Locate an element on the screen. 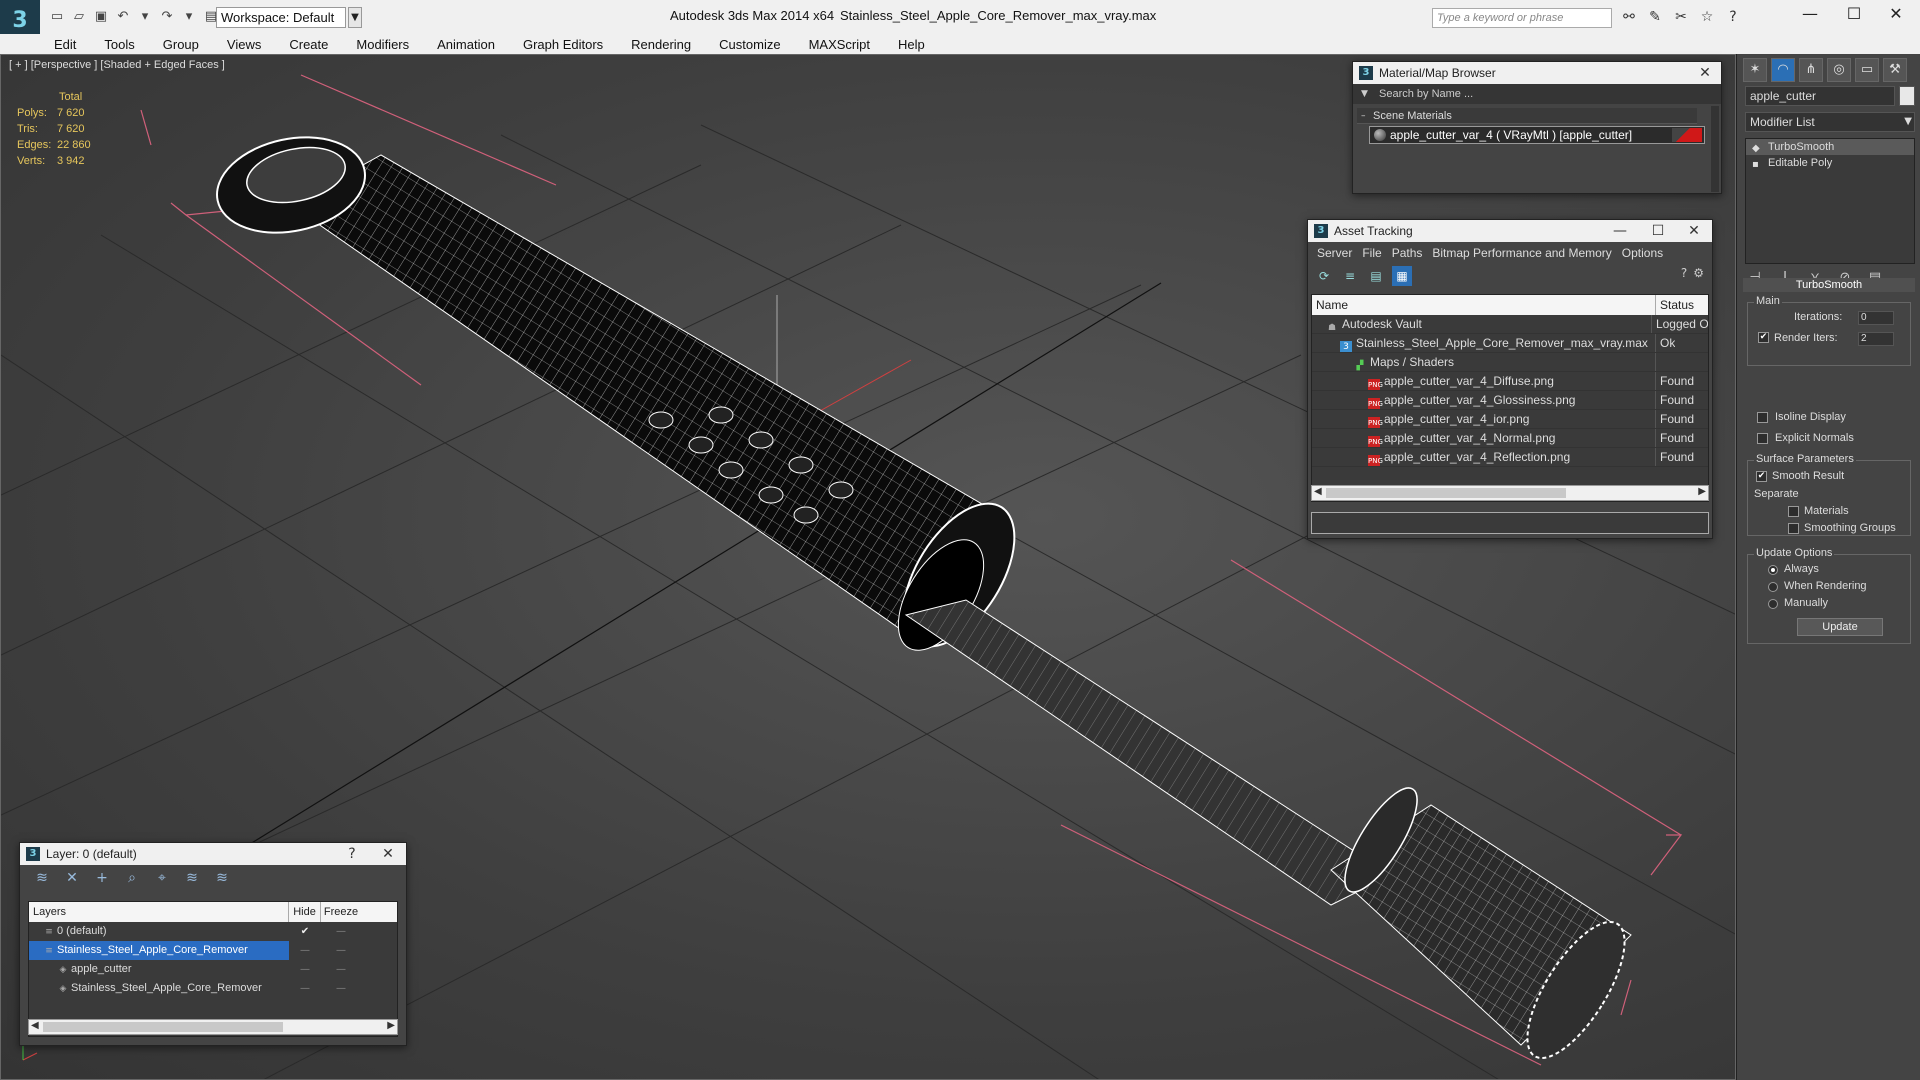 The height and width of the screenshot is (1080, 1920). expand-plus-icon: ▪ is located at coordinates (1755, 165).